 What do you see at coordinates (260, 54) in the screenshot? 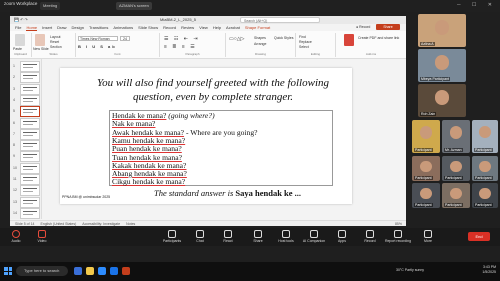
I see `drawing-label: Drawing` at bounding box center [260, 54].